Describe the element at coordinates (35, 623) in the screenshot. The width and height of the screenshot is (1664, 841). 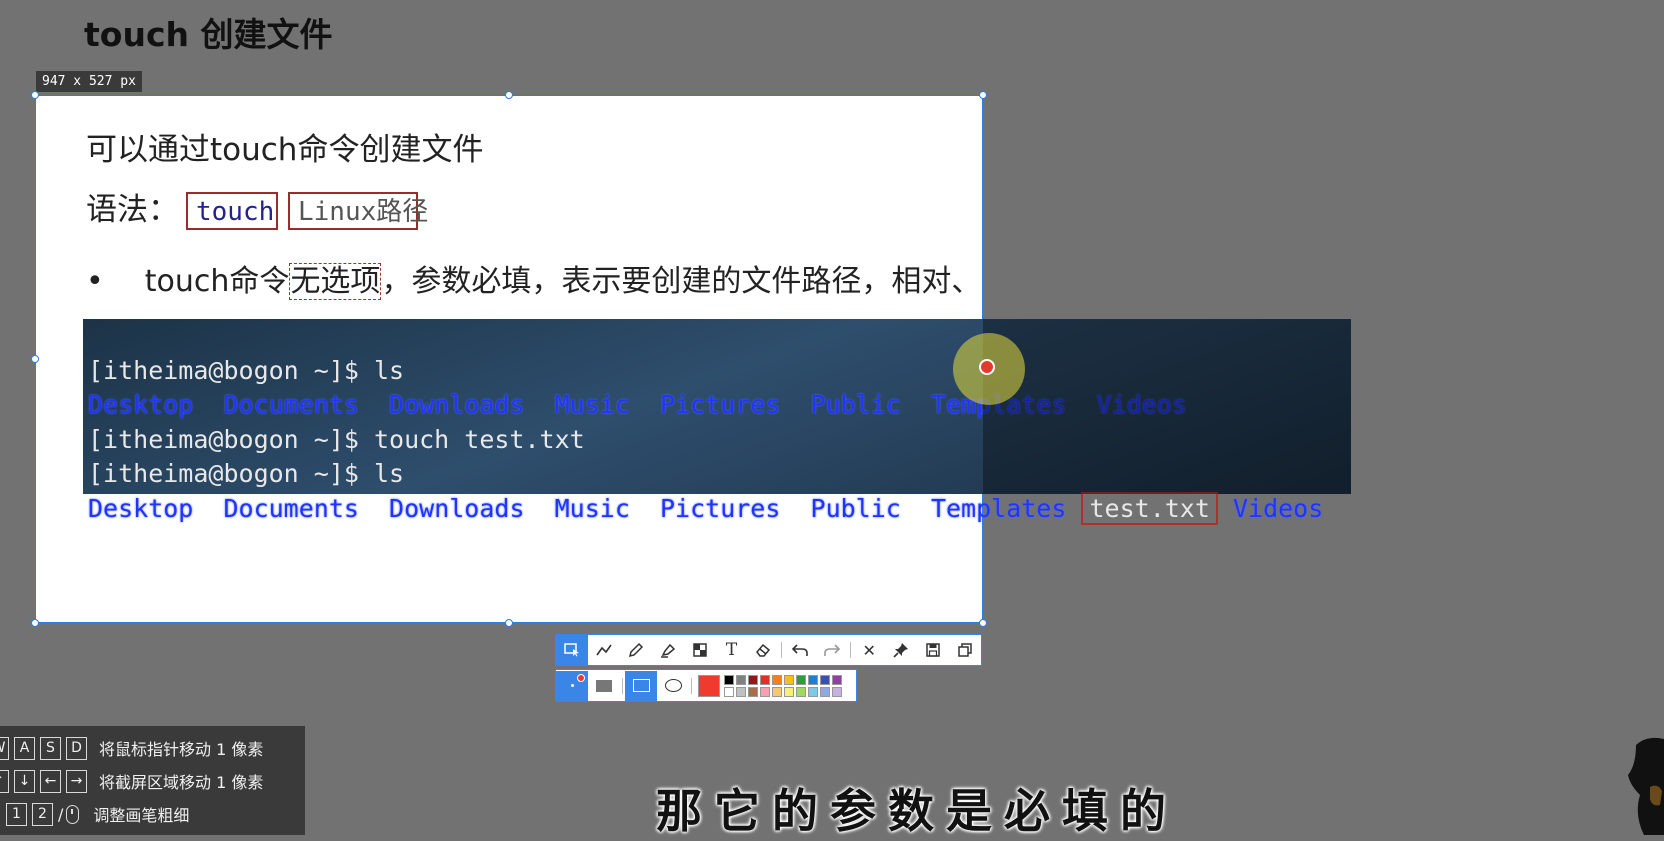
I see `resize-handle-bottom-left` at that location.